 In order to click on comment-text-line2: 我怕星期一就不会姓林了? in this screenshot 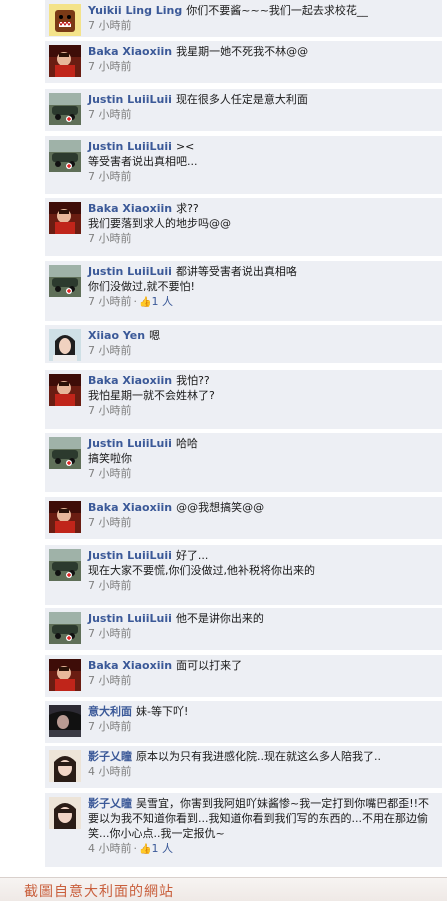, I will do `click(151, 395)`.